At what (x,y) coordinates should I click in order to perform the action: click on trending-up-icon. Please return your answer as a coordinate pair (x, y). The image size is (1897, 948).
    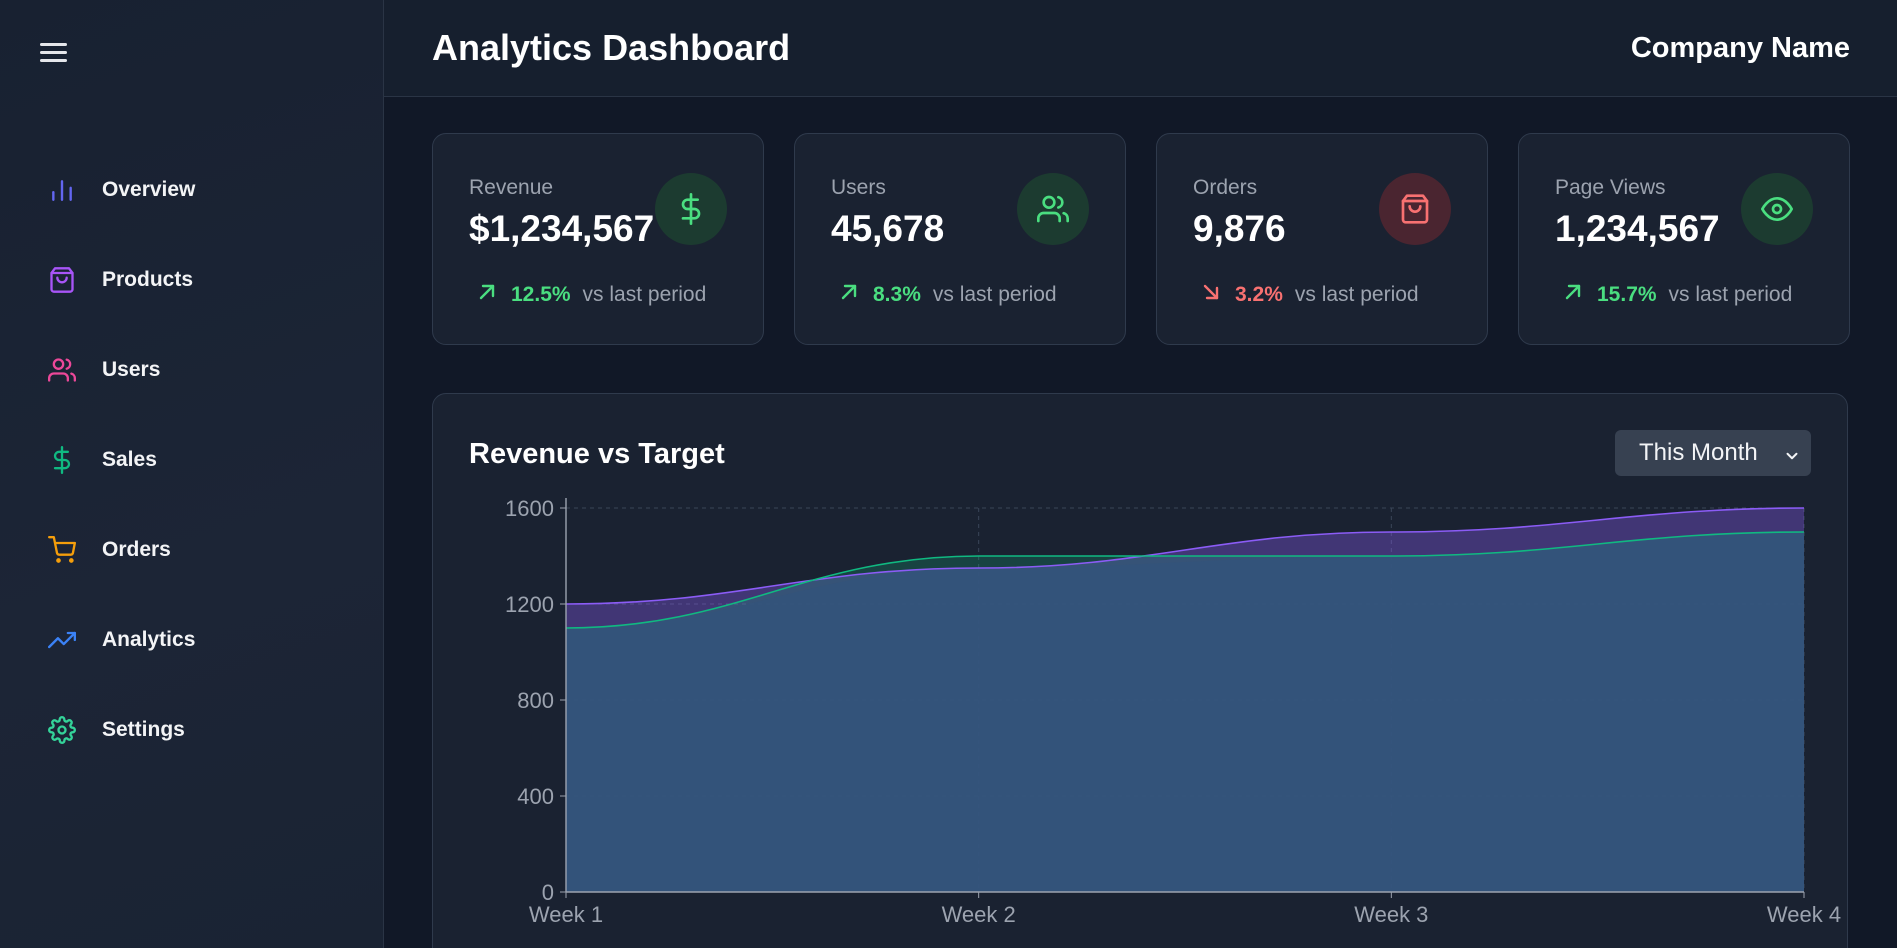
    Looking at the image, I should click on (62, 640).